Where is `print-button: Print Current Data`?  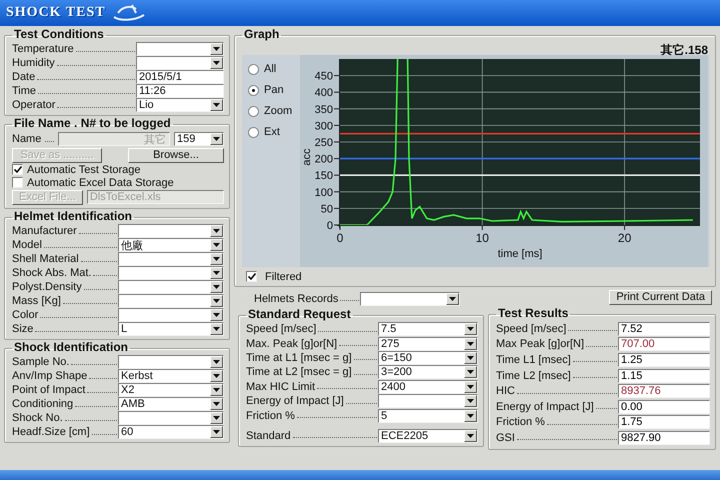 print-button: Print Current Data is located at coordinates (660, 297).